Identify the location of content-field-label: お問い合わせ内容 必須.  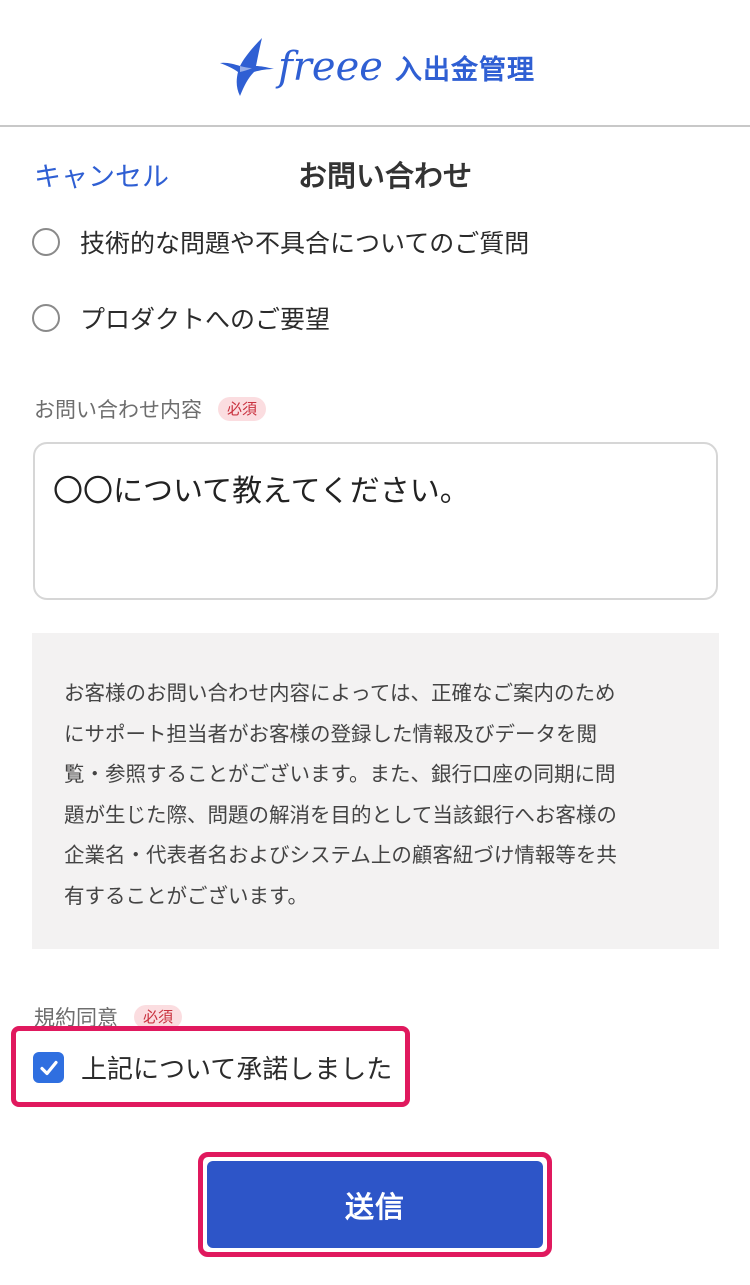
(150, 409).